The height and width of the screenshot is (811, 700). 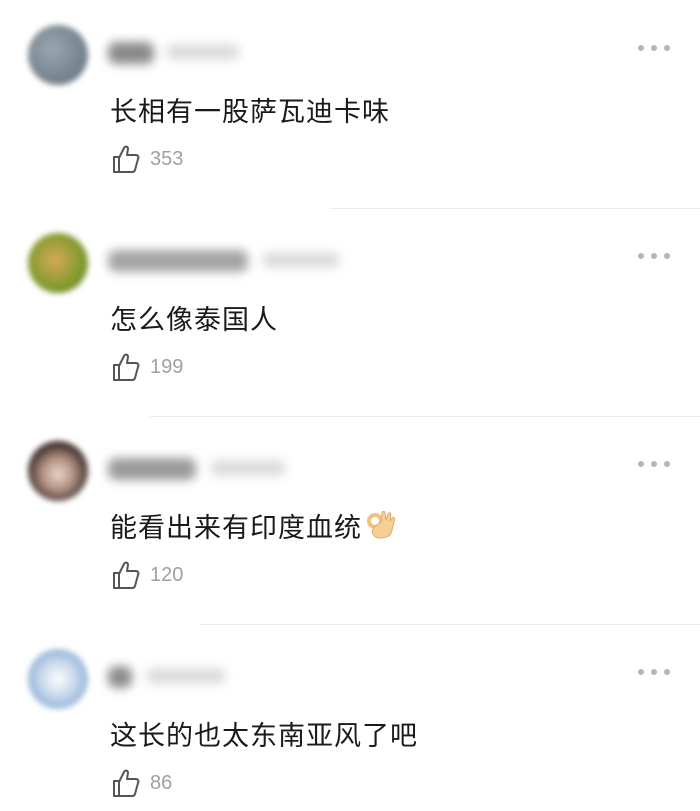 What do you see at coordinates (147, 159) in the screenshot?
I see `like-button: 353` at bounding box center [147, 159].